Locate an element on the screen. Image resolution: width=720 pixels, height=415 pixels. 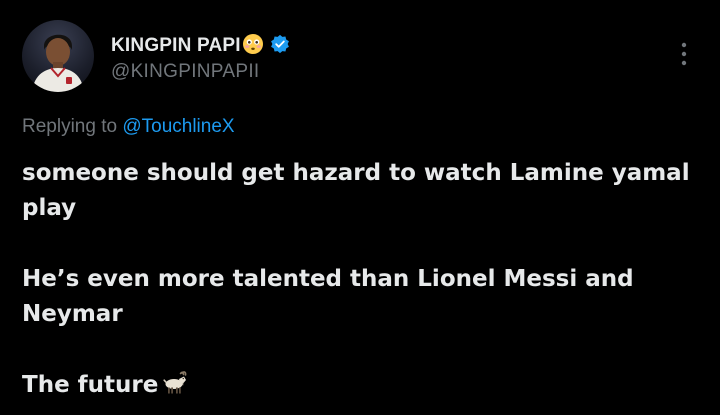
avatar is located at coordinates (58, 56).